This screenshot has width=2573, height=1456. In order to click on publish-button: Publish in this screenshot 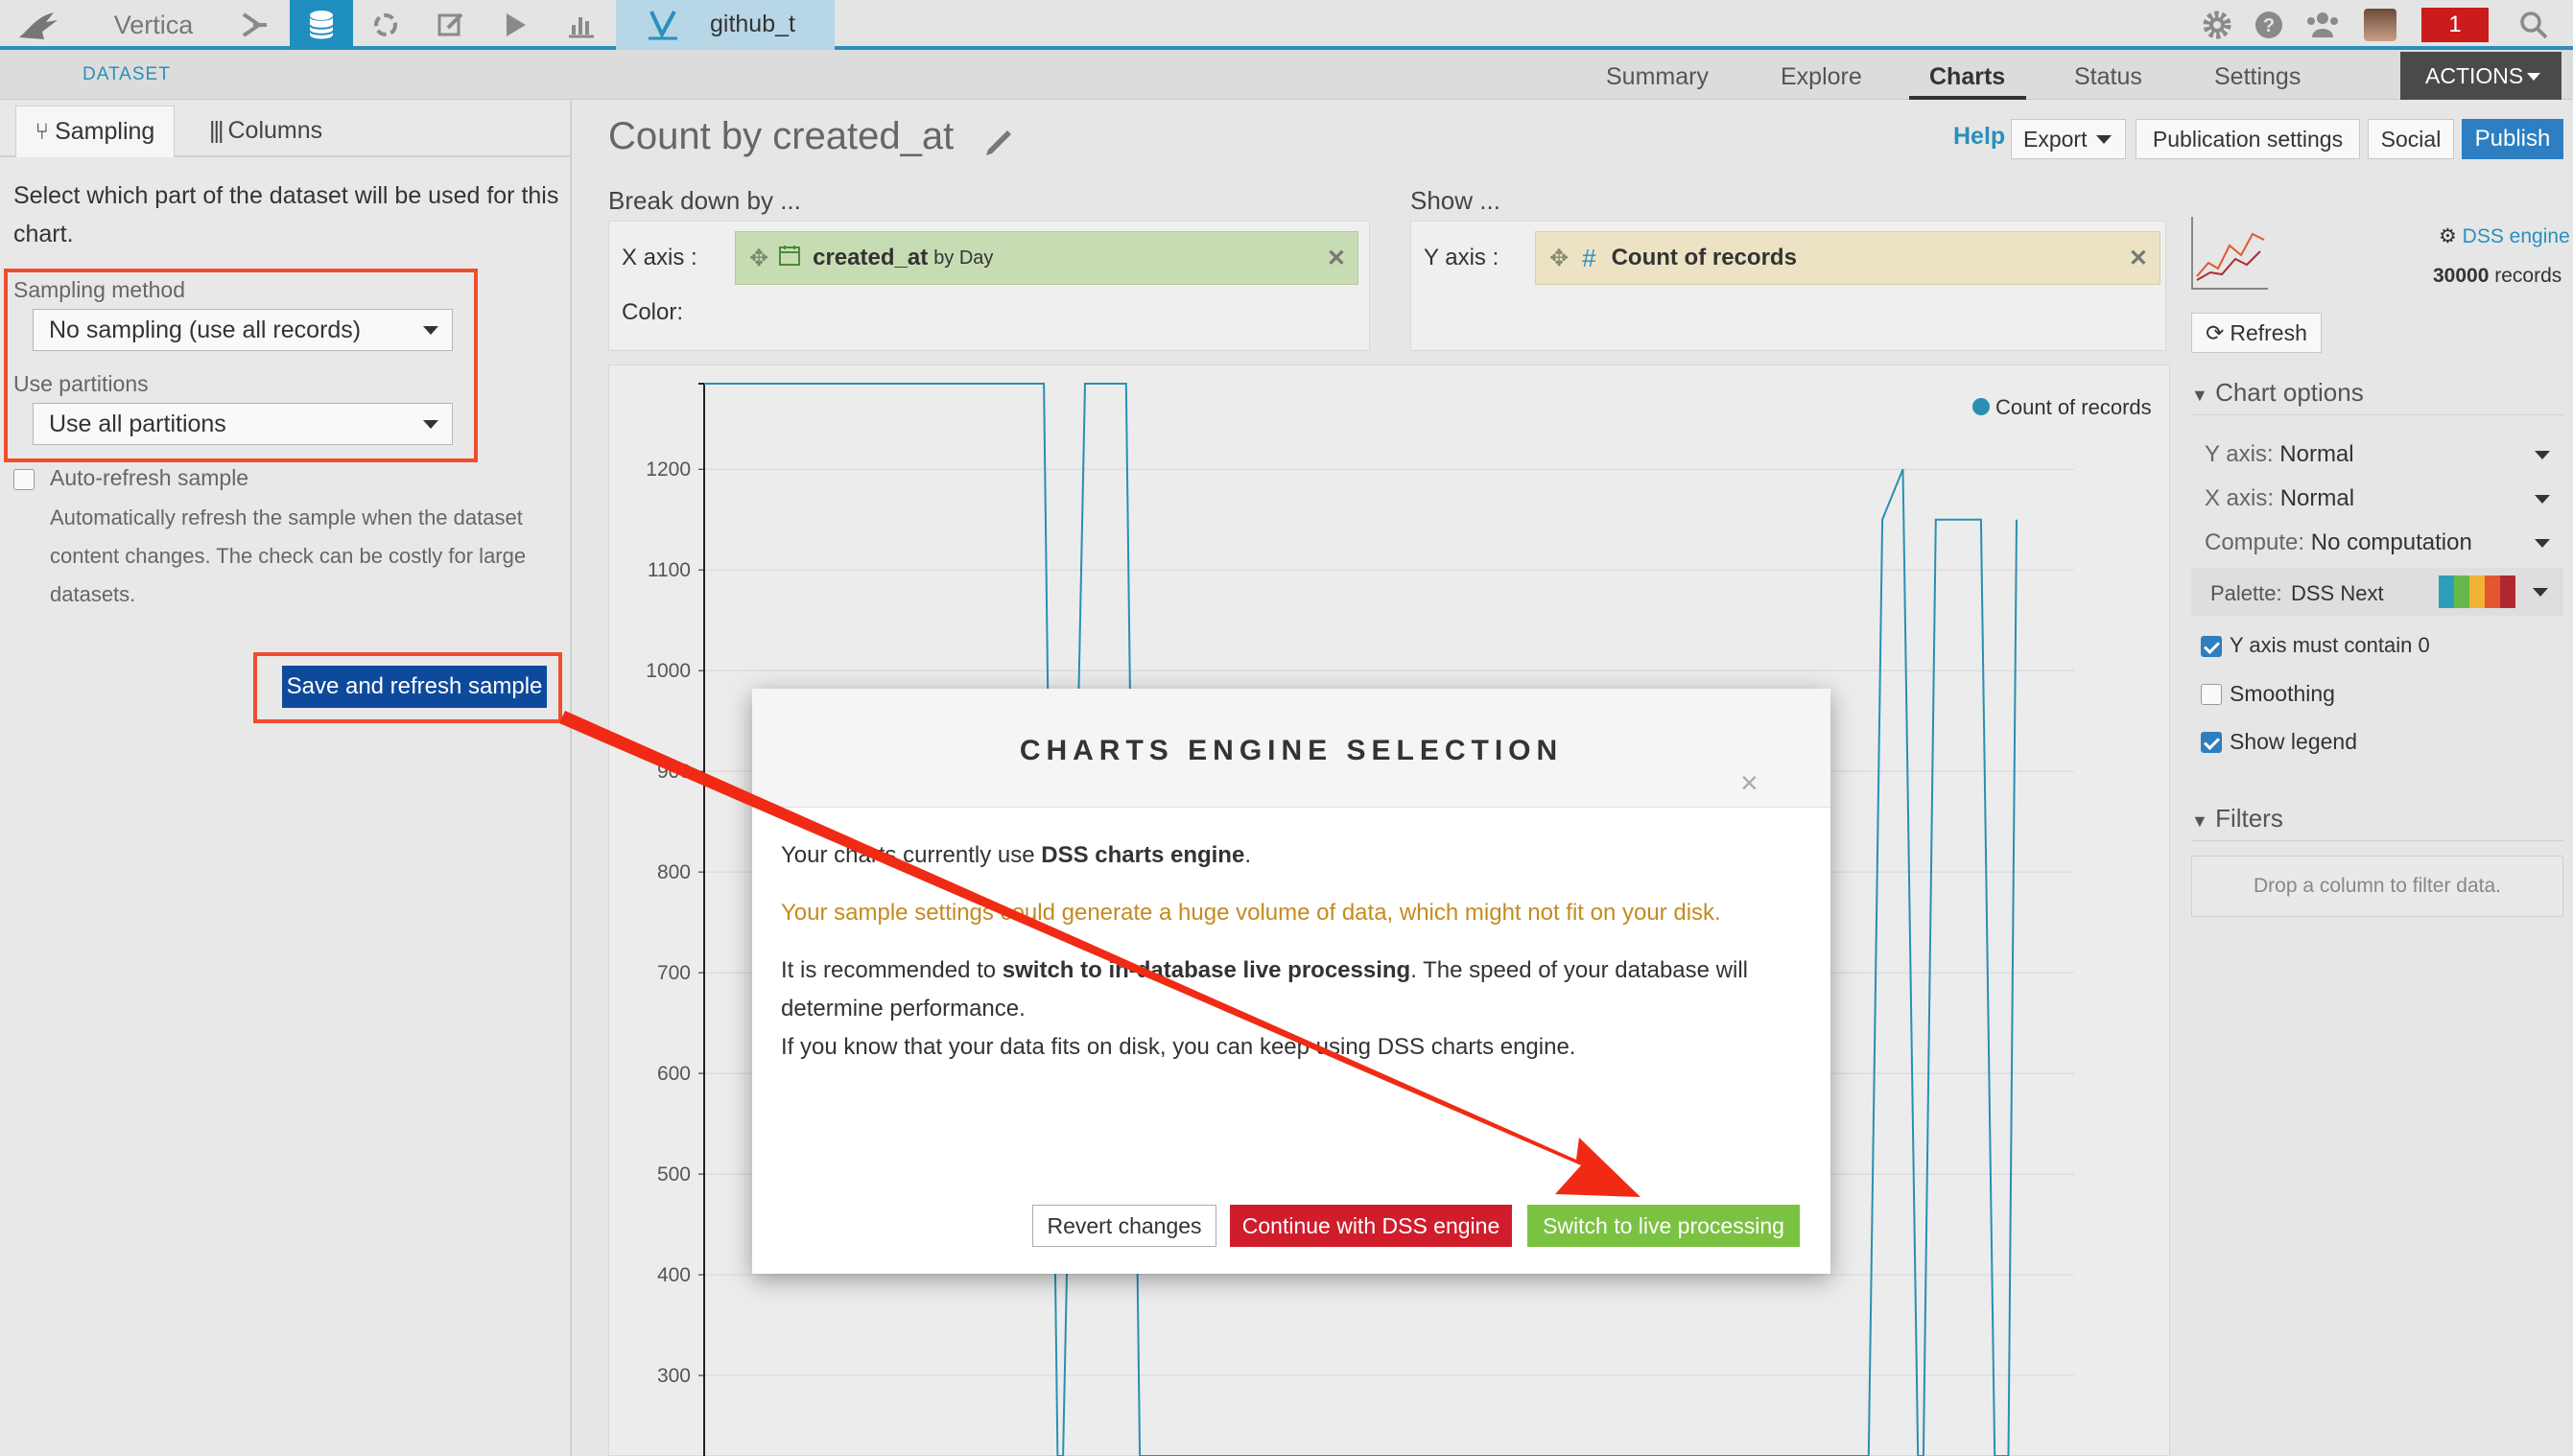, I will do `click(2513, 139)`.